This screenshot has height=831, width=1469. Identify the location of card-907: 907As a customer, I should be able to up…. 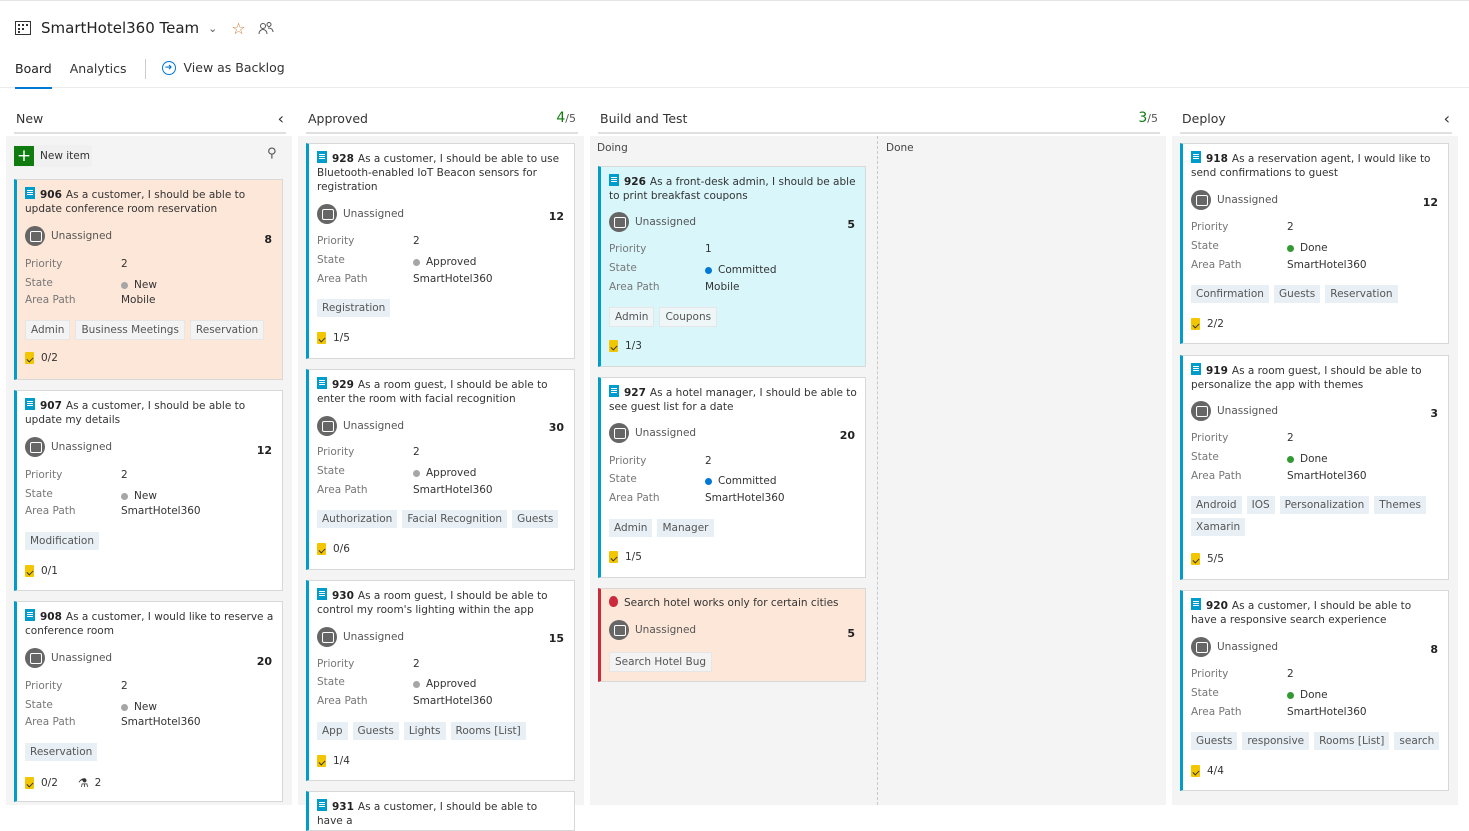
(148, 490).